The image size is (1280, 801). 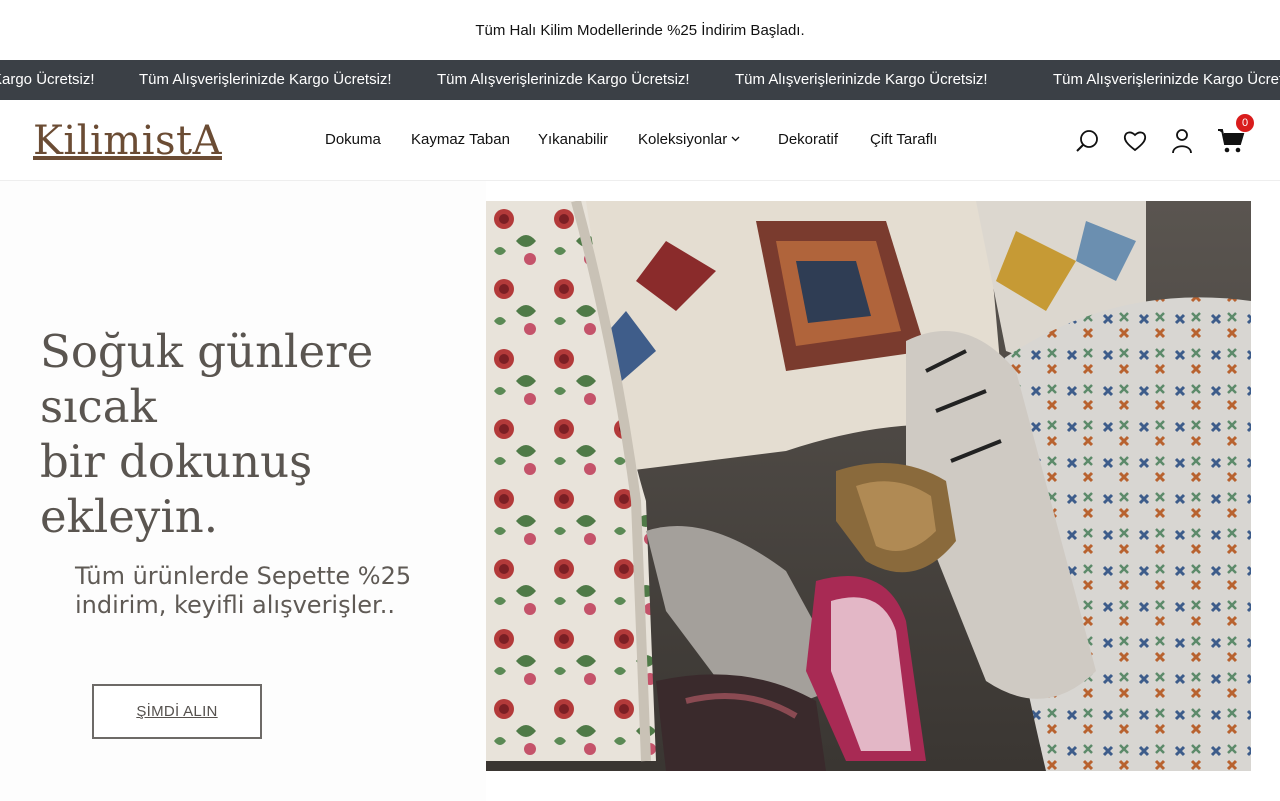 I want to click on nav-item-label: Koleksiyonlar, so click(x=683, y=139).